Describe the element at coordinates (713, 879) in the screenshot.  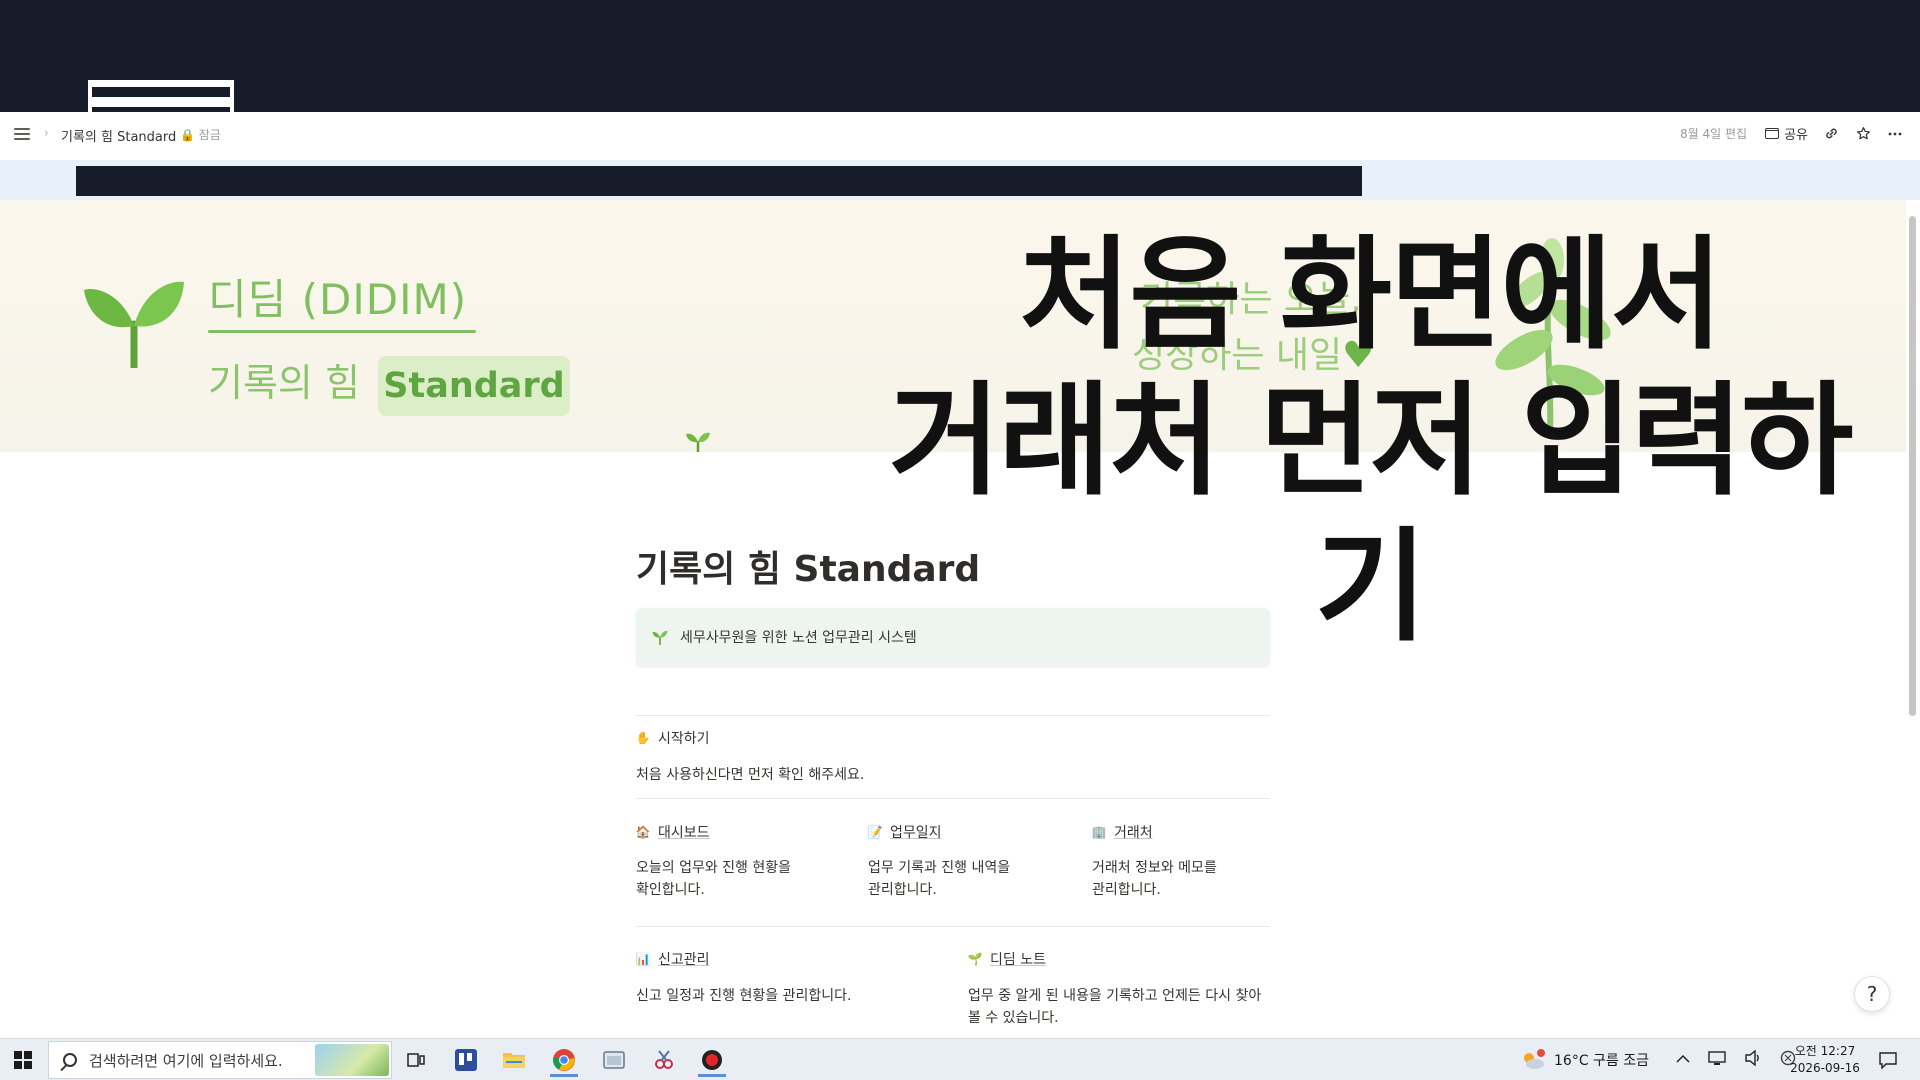
I see `dashboard-desc: 오늘의 업무와 진행 현황을 확인합니다.` at that location.